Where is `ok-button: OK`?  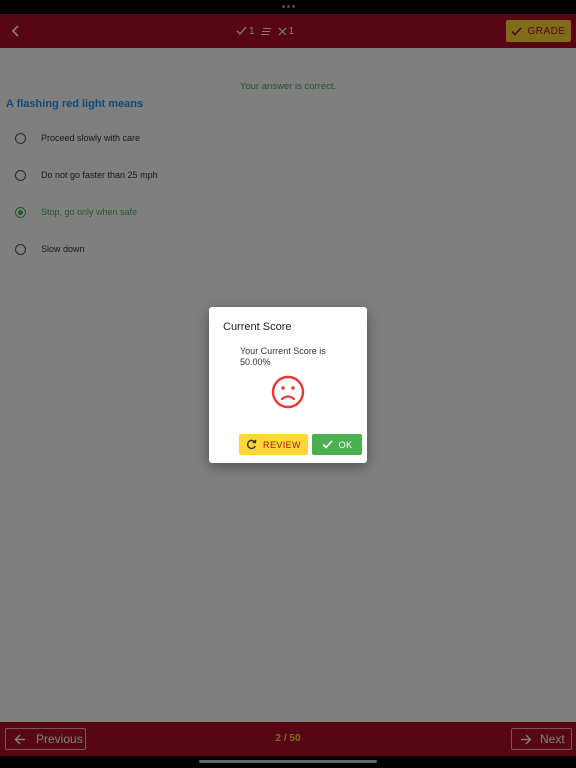
ok-button: OK is located at coordinates (337, 444).